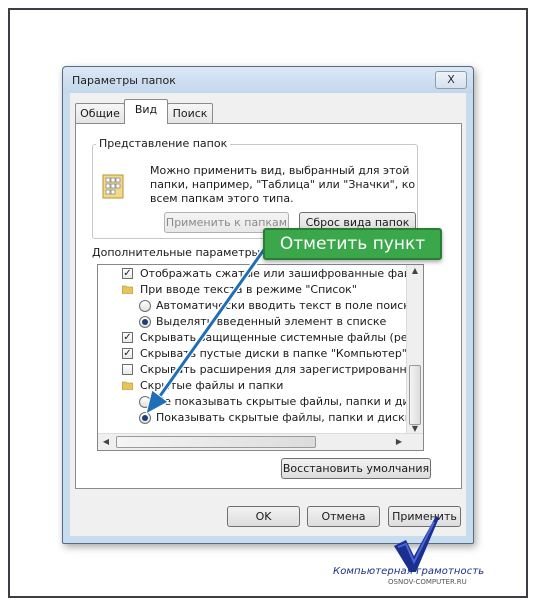  What do you see at coordinates (416, 544) in the screenshot?
I see `checkmark-logo-icon` at bounding box center [416, 544].